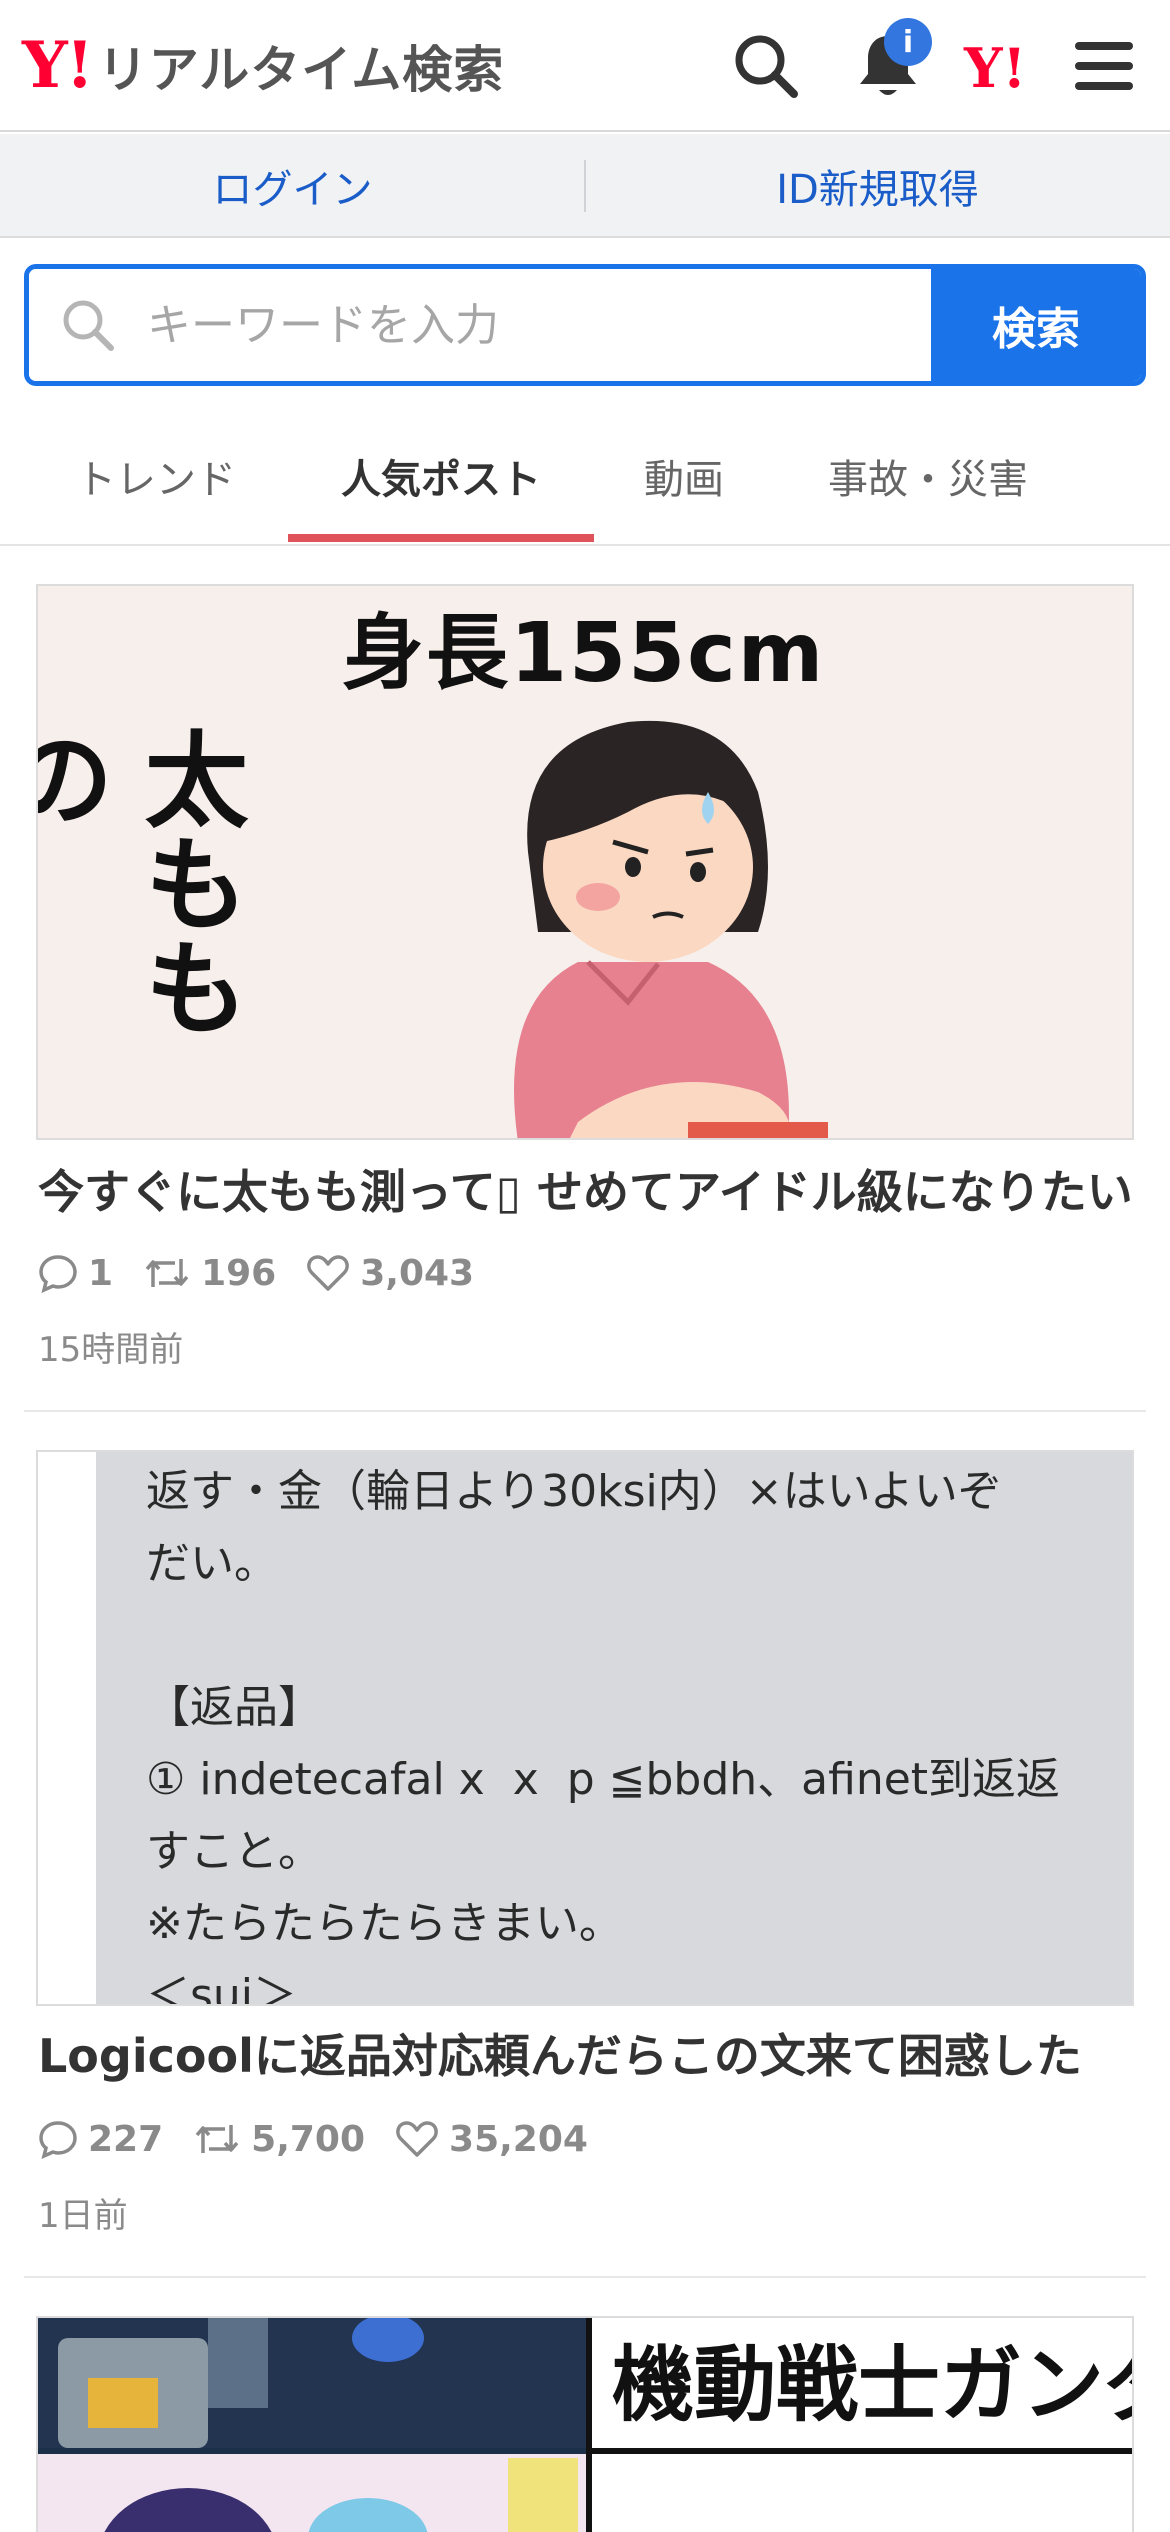 Image resolution: width=1170 pixels, height=2532 pixels. I want to click on repost-count-value: 196, so click(239, 1273).